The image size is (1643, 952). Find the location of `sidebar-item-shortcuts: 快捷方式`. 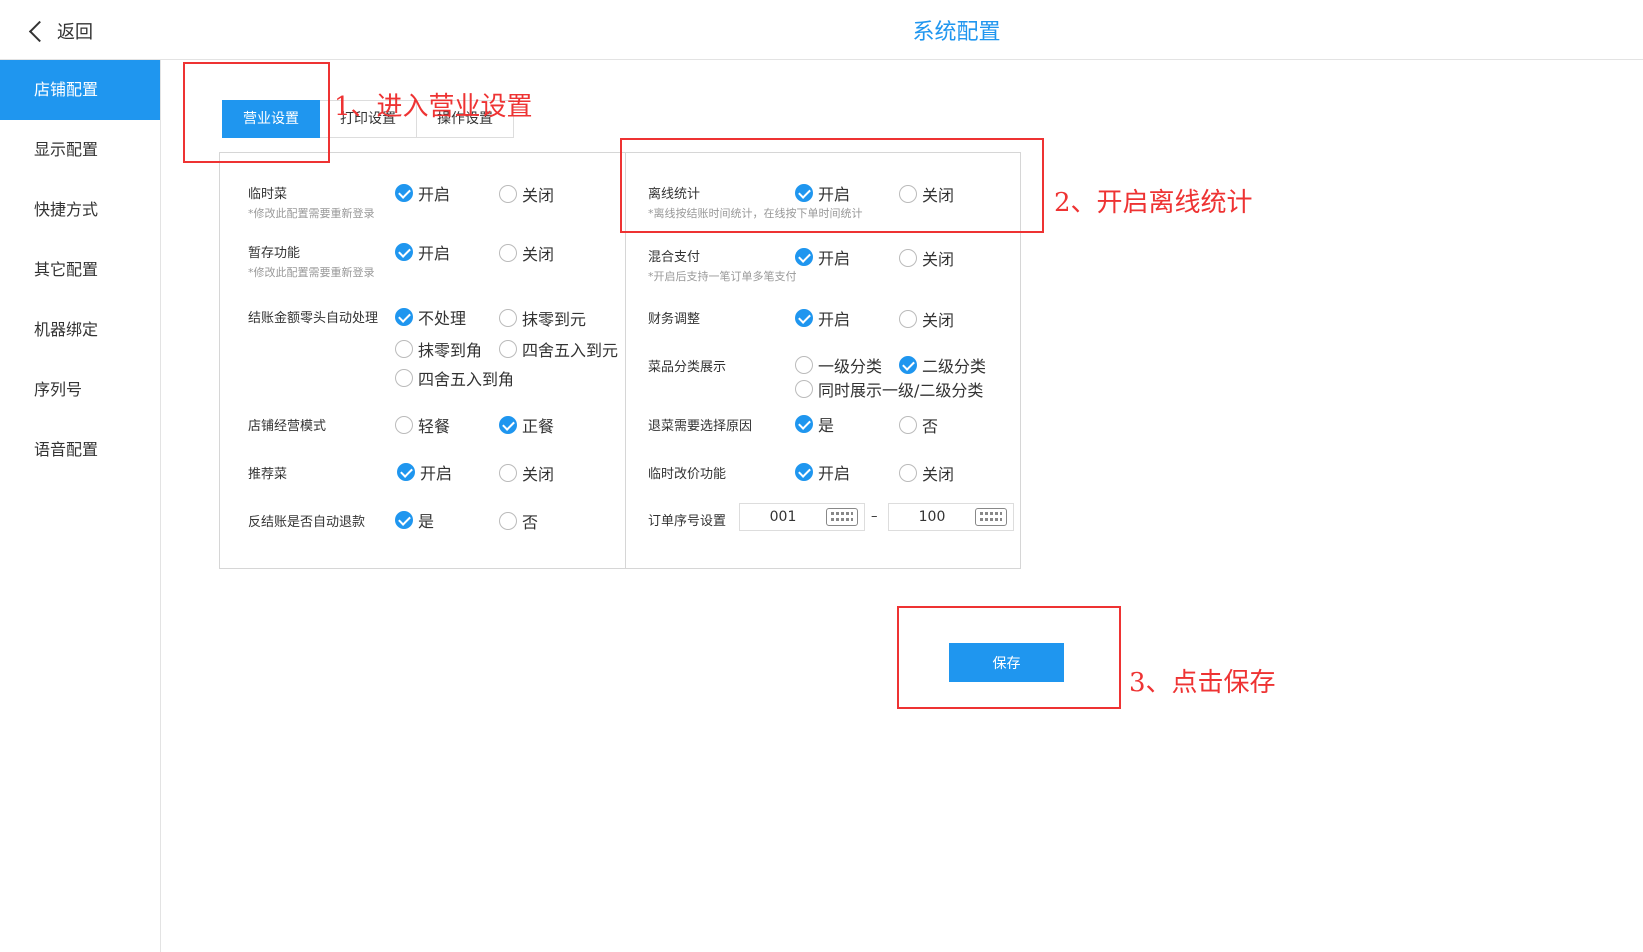

sidebar-item-shortcuts: 快捷方式 is located at coordinates (80, 210).